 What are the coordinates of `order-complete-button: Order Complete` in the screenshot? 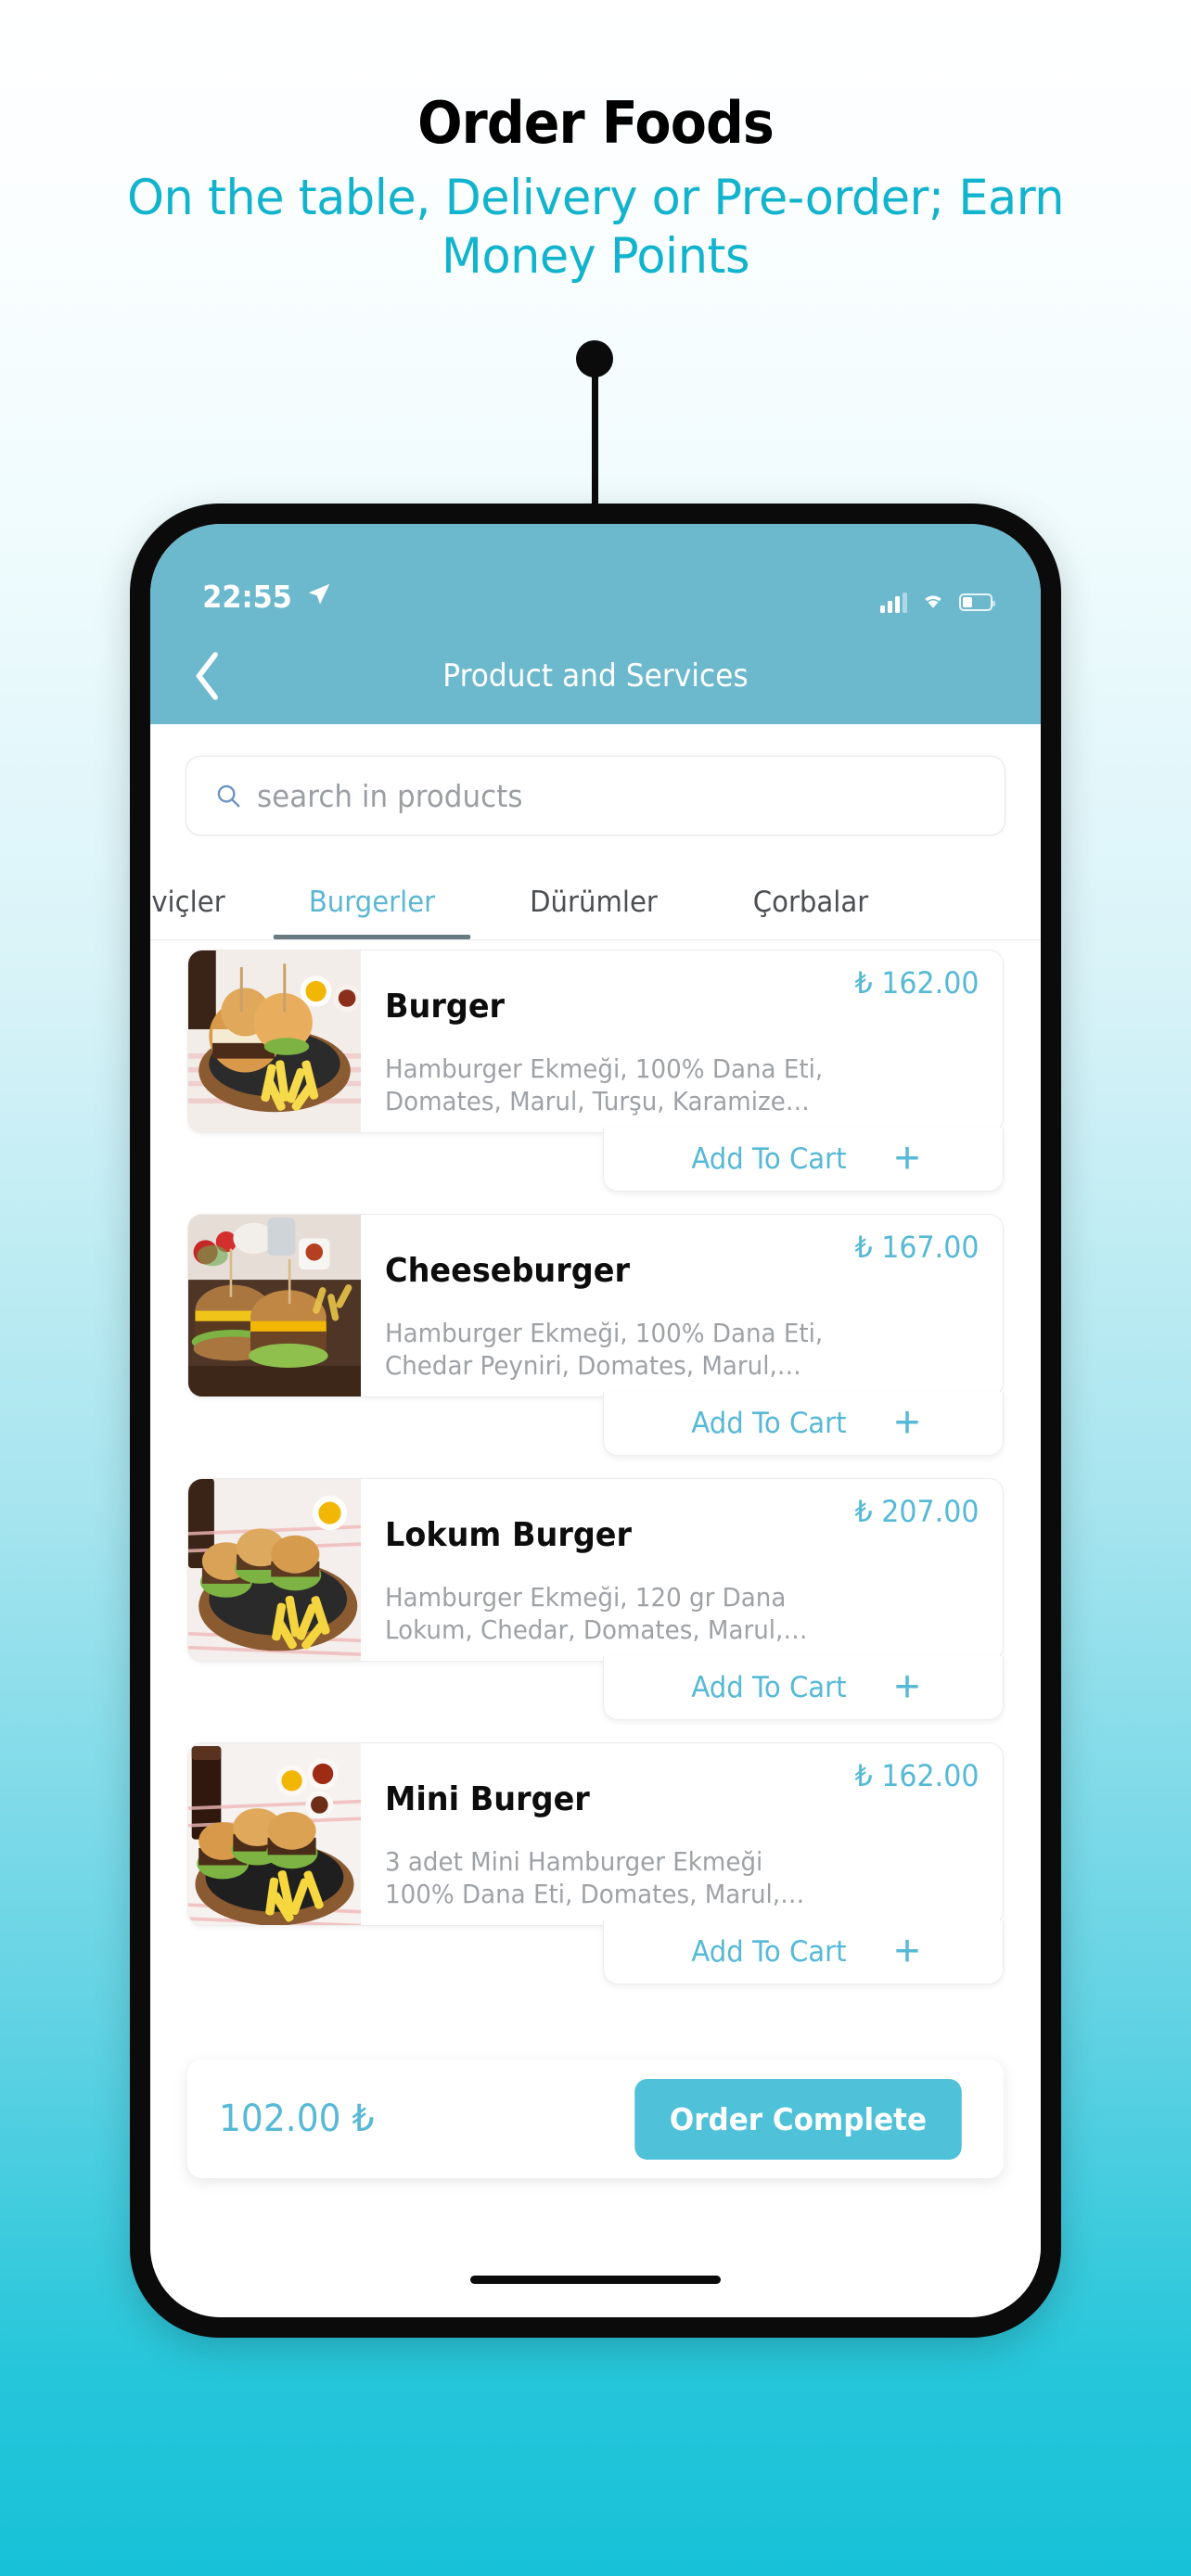 It's located at (798, 2119).